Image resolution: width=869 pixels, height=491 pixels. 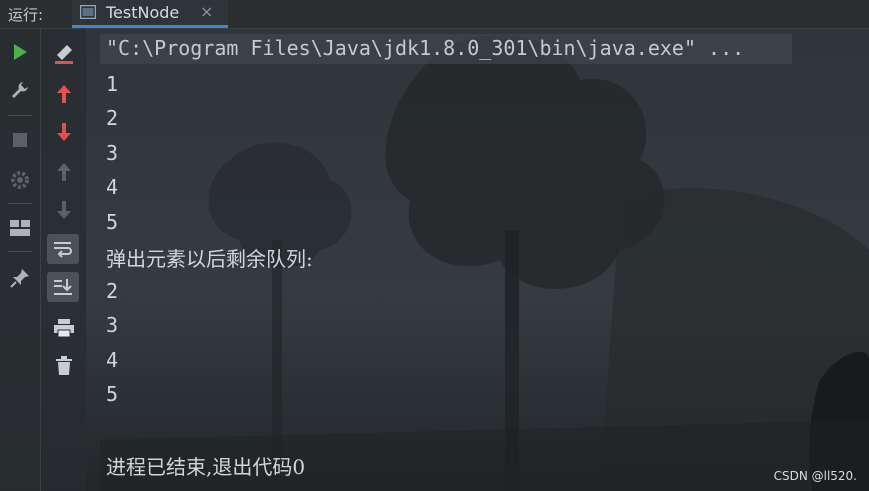 What do you see at coordinates (20, 180) in the screenshot?
I see `settings-icon` at bounding box center [20, 180].